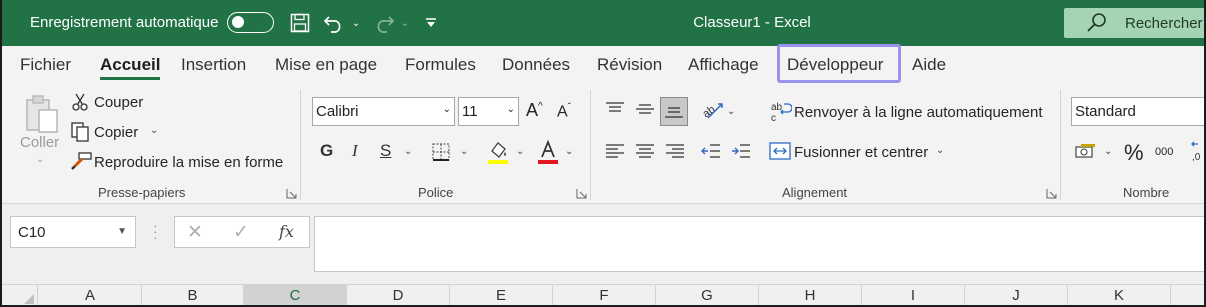 Image resolution: width=1206 pixels, height=307 pixels. I want to click on align-right-icon, so click(675, 151).